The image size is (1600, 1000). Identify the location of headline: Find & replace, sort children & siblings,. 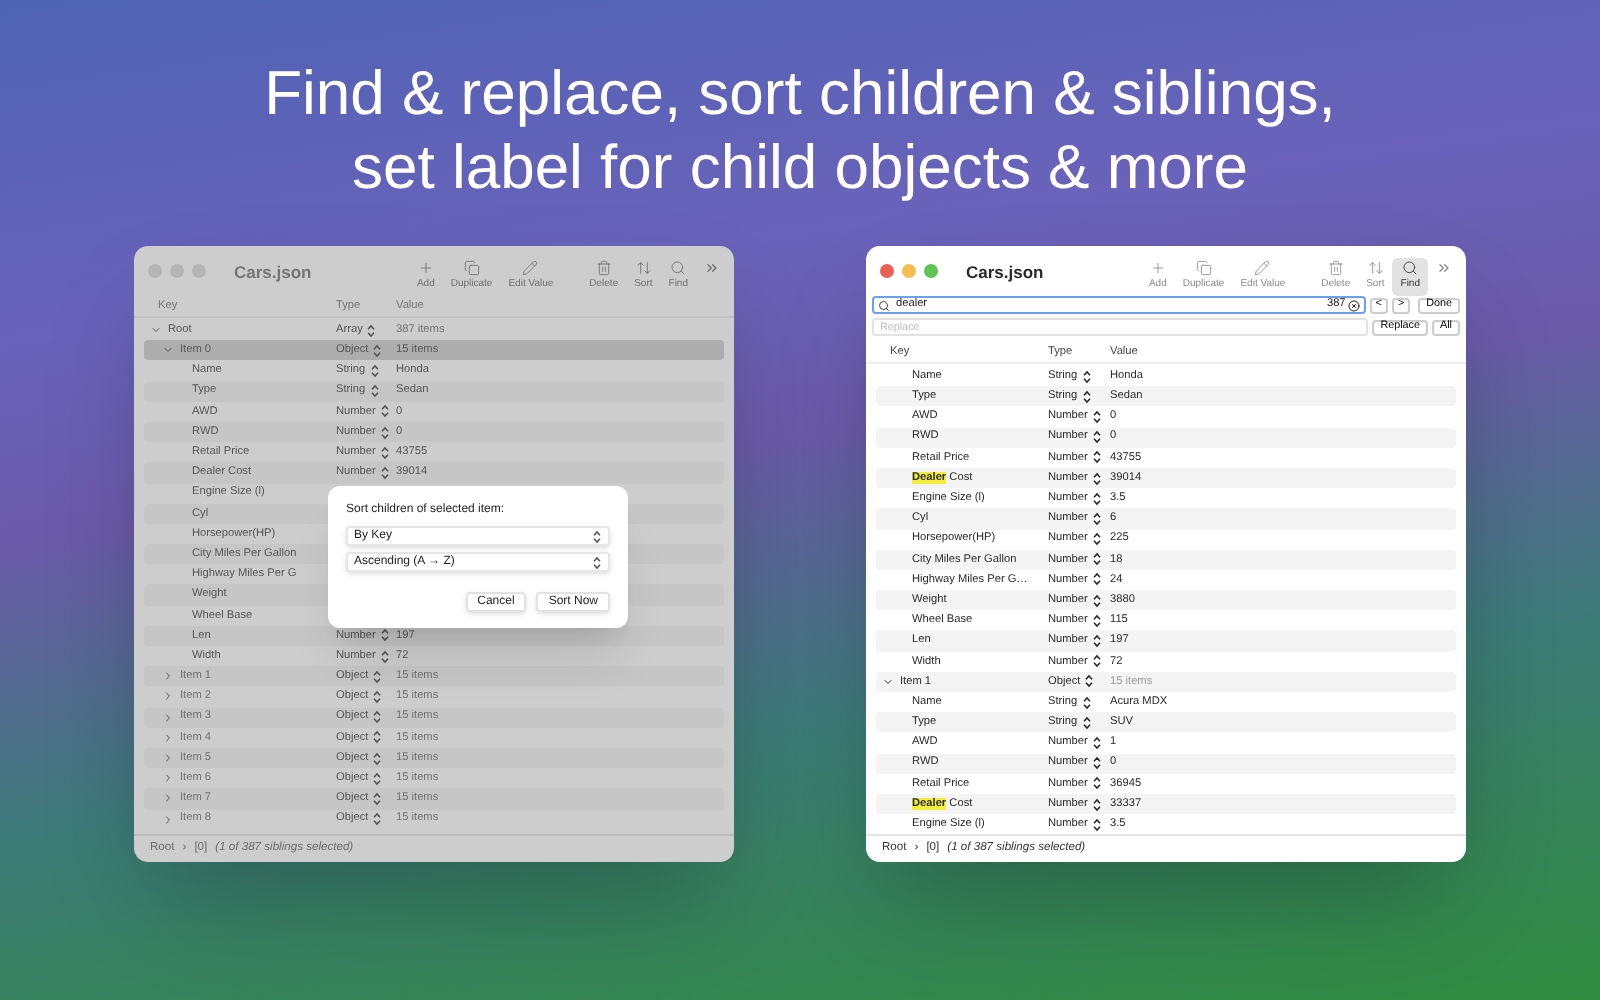
(800, 93).